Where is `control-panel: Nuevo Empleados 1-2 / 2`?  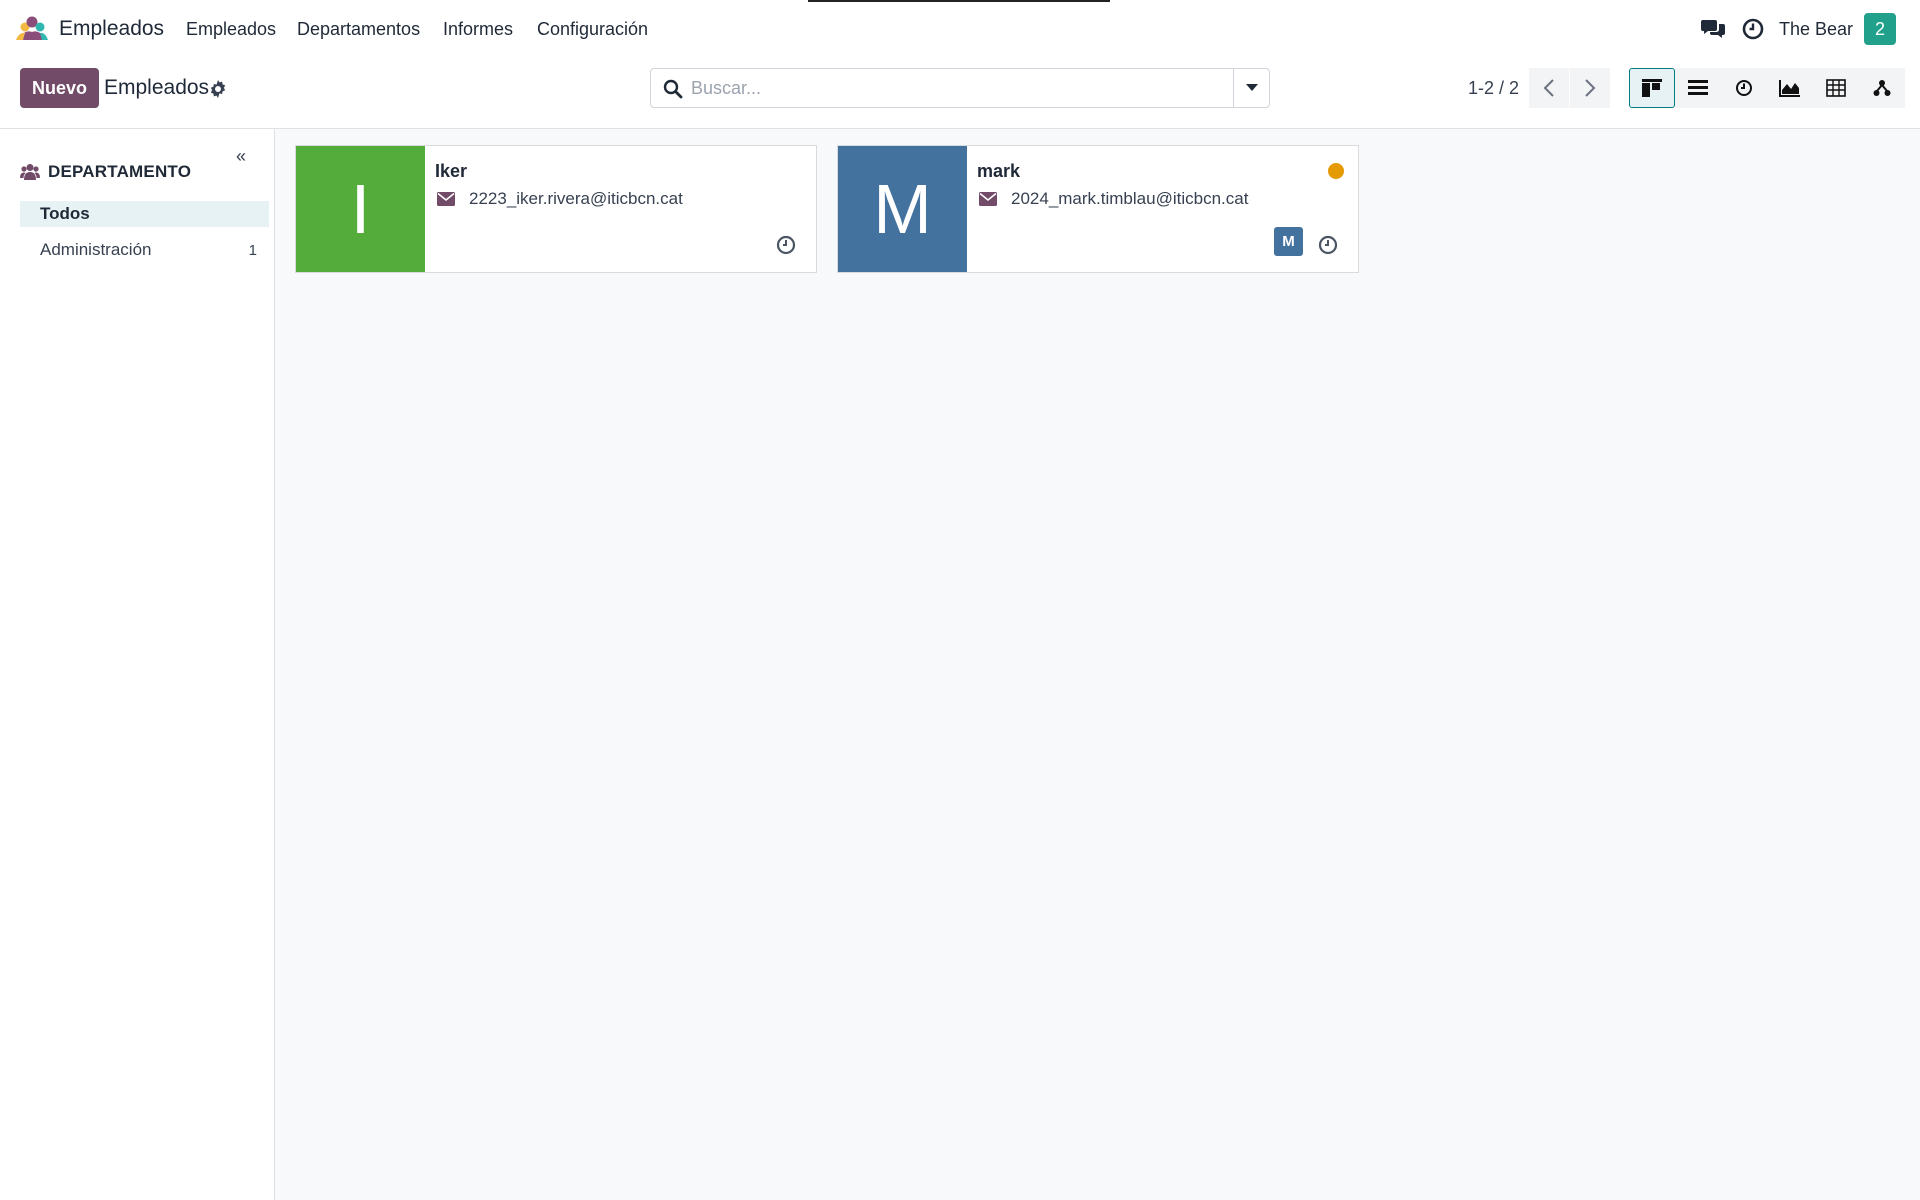 control-panel: Nuevo Empleados 1-2 / 2 is located at coordinates (960, 94).